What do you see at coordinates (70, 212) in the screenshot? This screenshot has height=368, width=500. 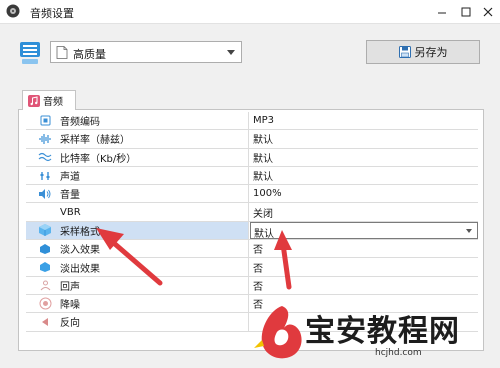 I see `row-label: VBR` at bounding box center [70, 212].